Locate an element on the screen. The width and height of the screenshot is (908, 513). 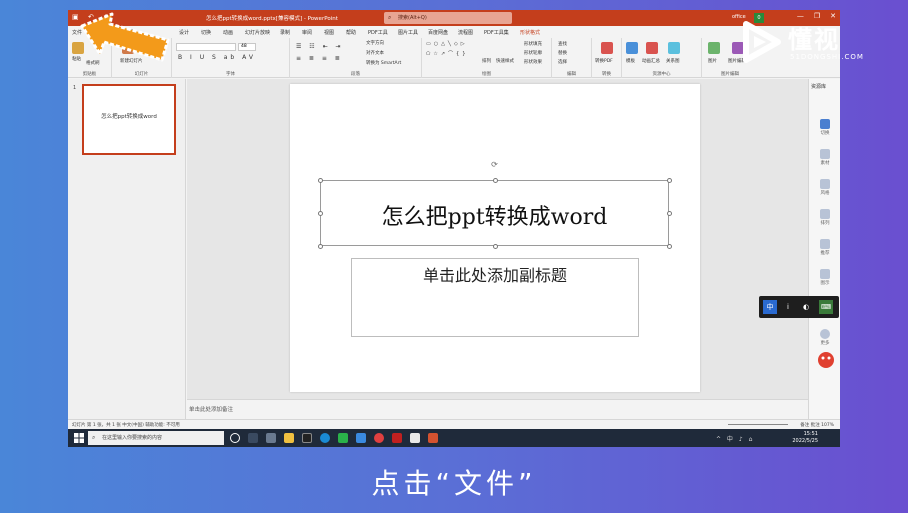
maximize-button: ❐ is located at coordinates (817, 16).